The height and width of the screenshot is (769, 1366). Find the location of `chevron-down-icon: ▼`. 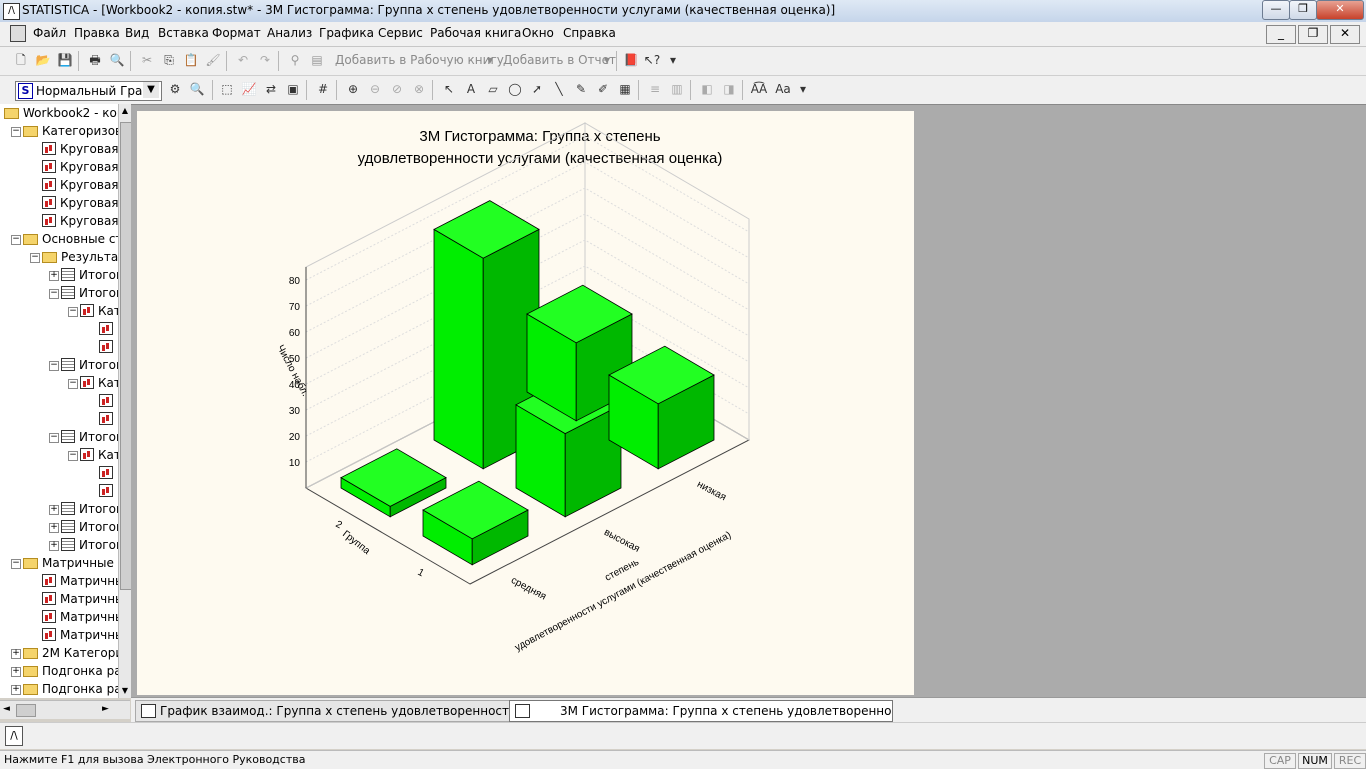

chevron-down-icon: ▼ is located at coordinates (151, 90).